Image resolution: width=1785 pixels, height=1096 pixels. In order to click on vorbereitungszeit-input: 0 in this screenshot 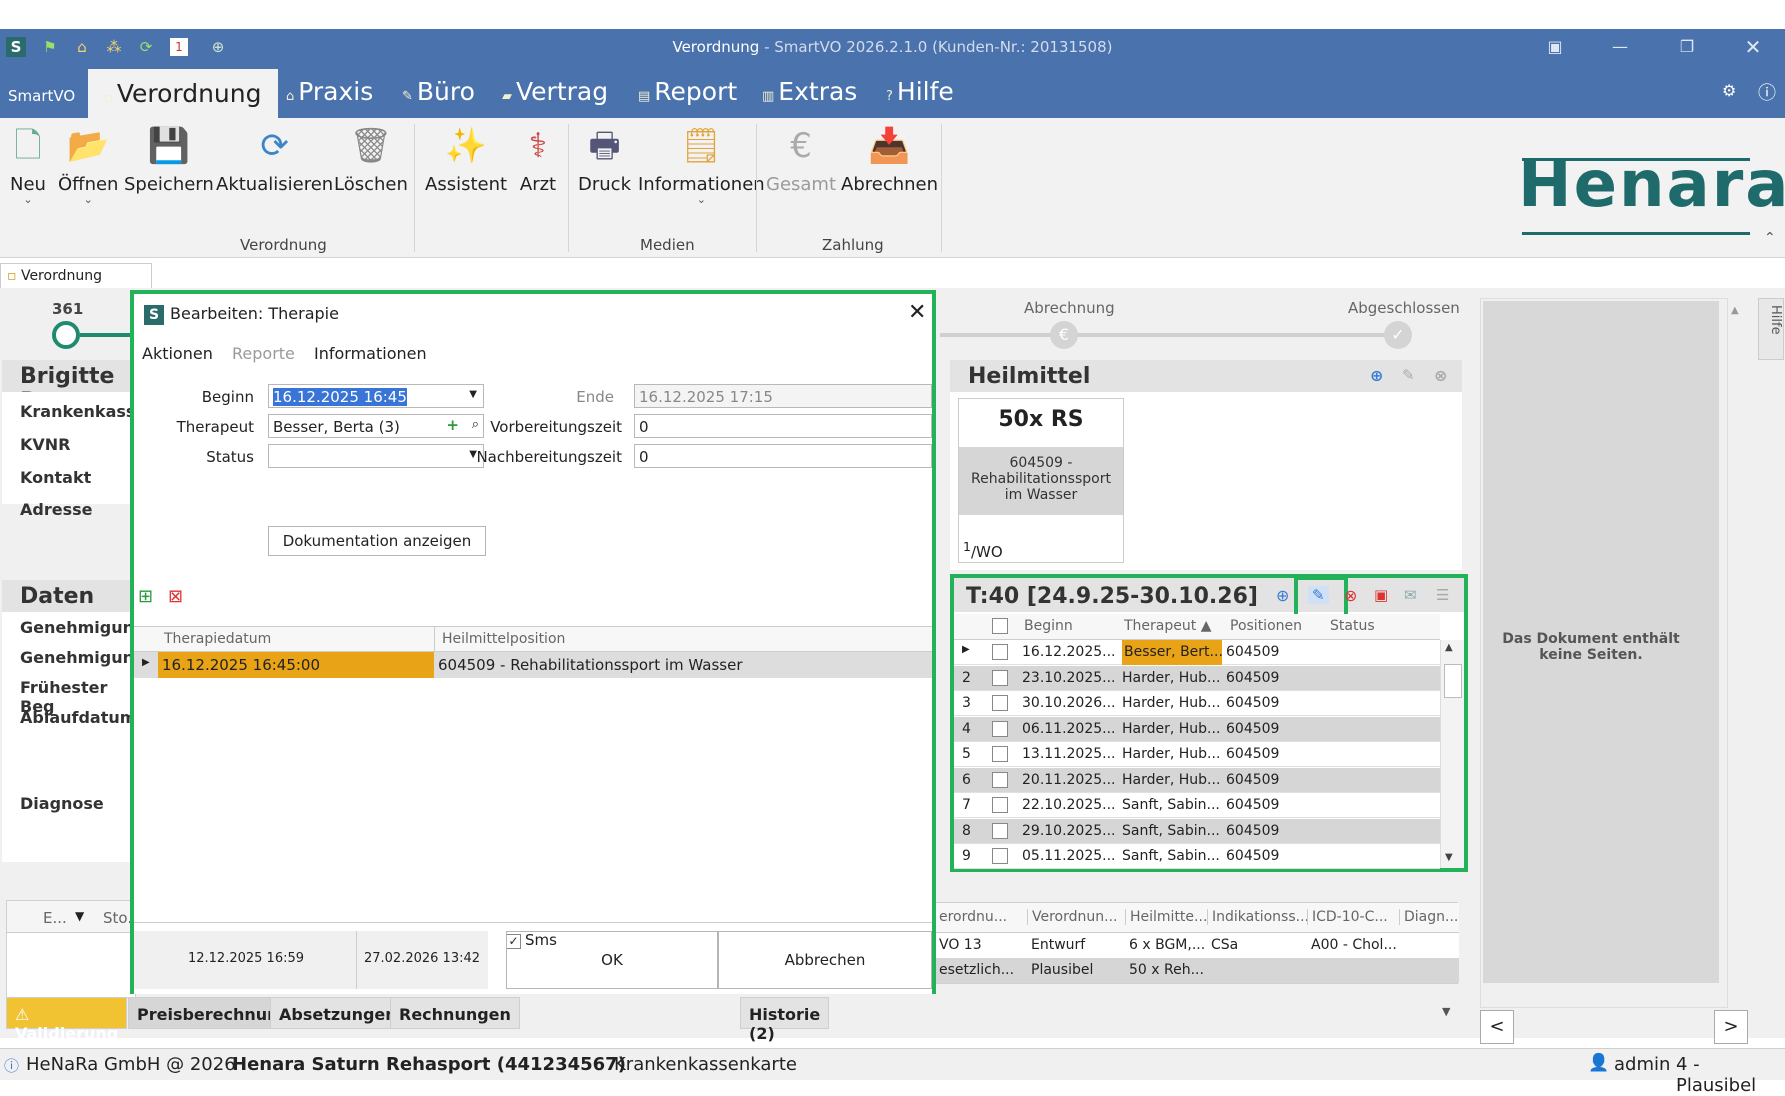, I will do `click(783, 426)`.